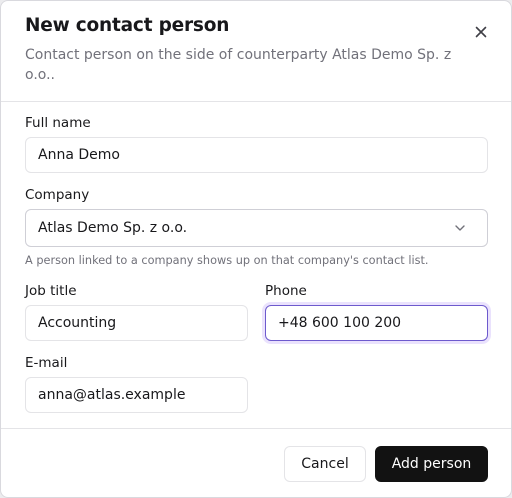 The height and width of the screenshot is (498, 512). I want to click on phone-label: Phone, so click(286, 291).